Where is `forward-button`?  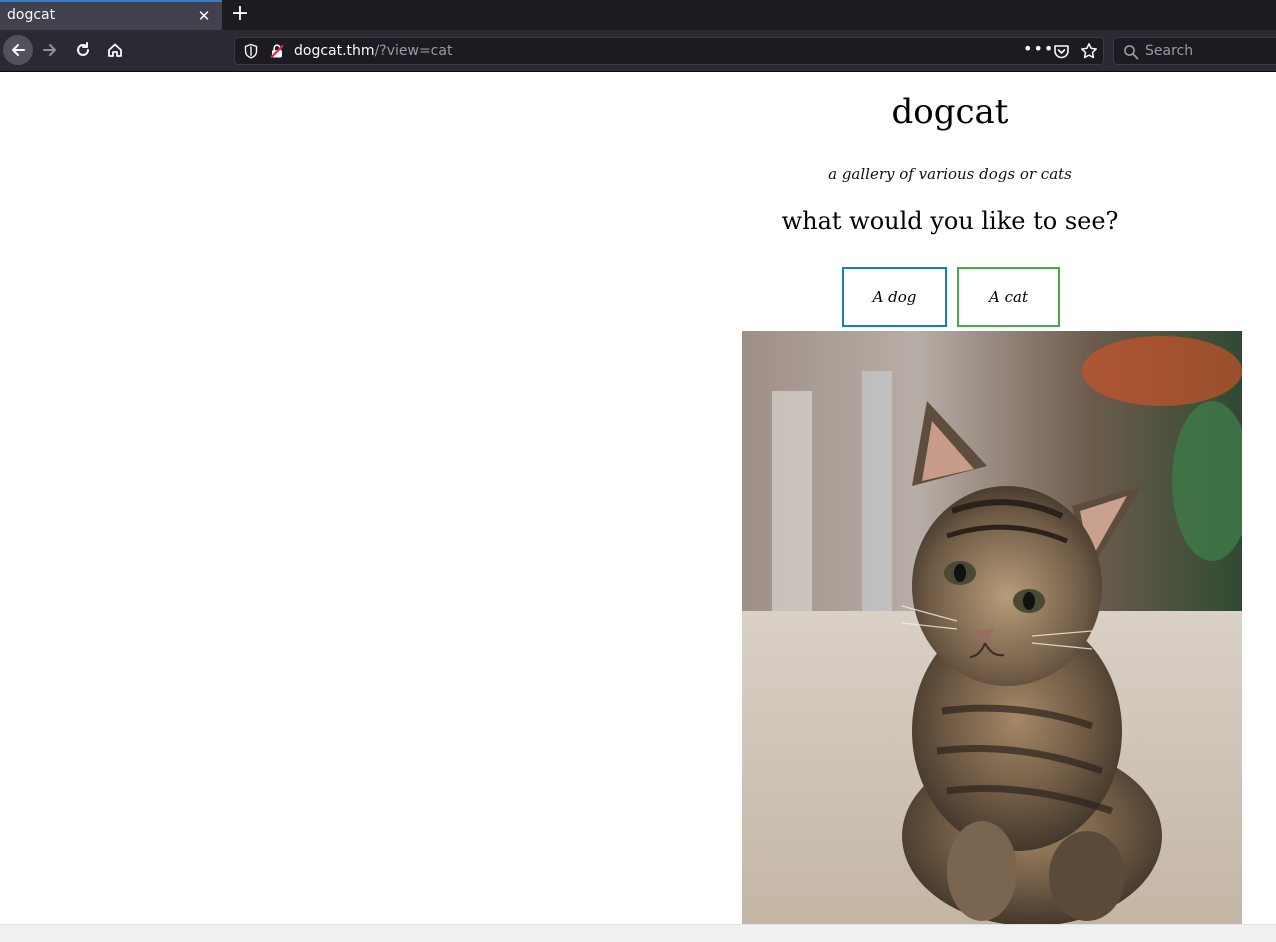
forward-button is located at coordinates (50, 50).